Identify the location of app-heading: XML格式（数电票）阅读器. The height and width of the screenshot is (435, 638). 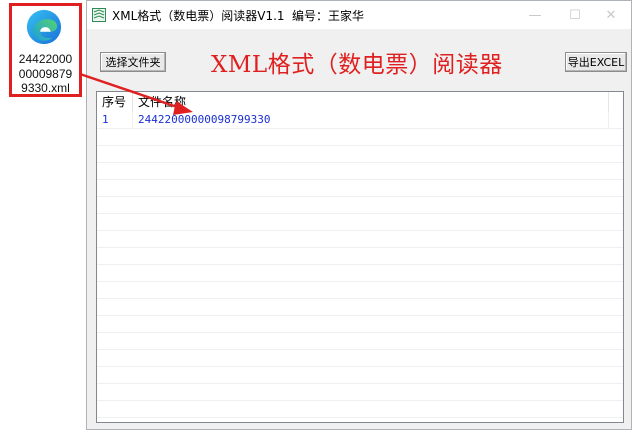
(357, 65).